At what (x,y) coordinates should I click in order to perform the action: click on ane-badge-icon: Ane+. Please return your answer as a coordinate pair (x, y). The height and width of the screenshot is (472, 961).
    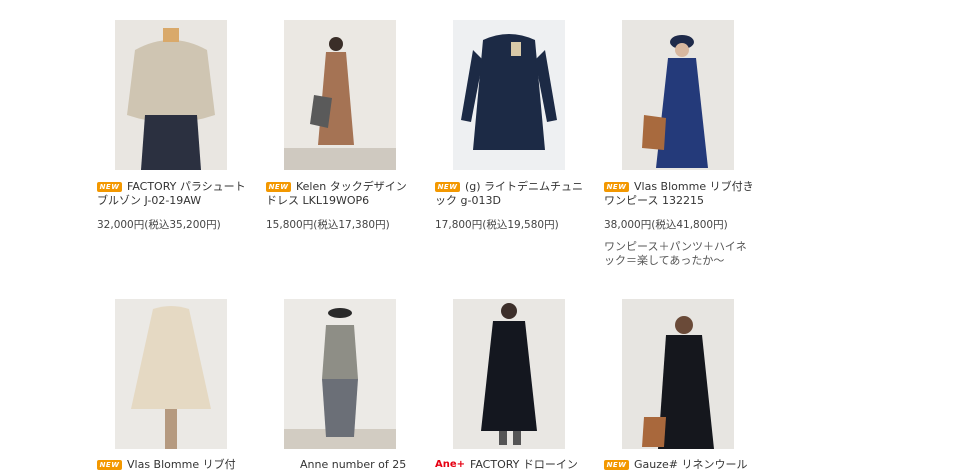
    Looking at the image, I should click on (450, 464).